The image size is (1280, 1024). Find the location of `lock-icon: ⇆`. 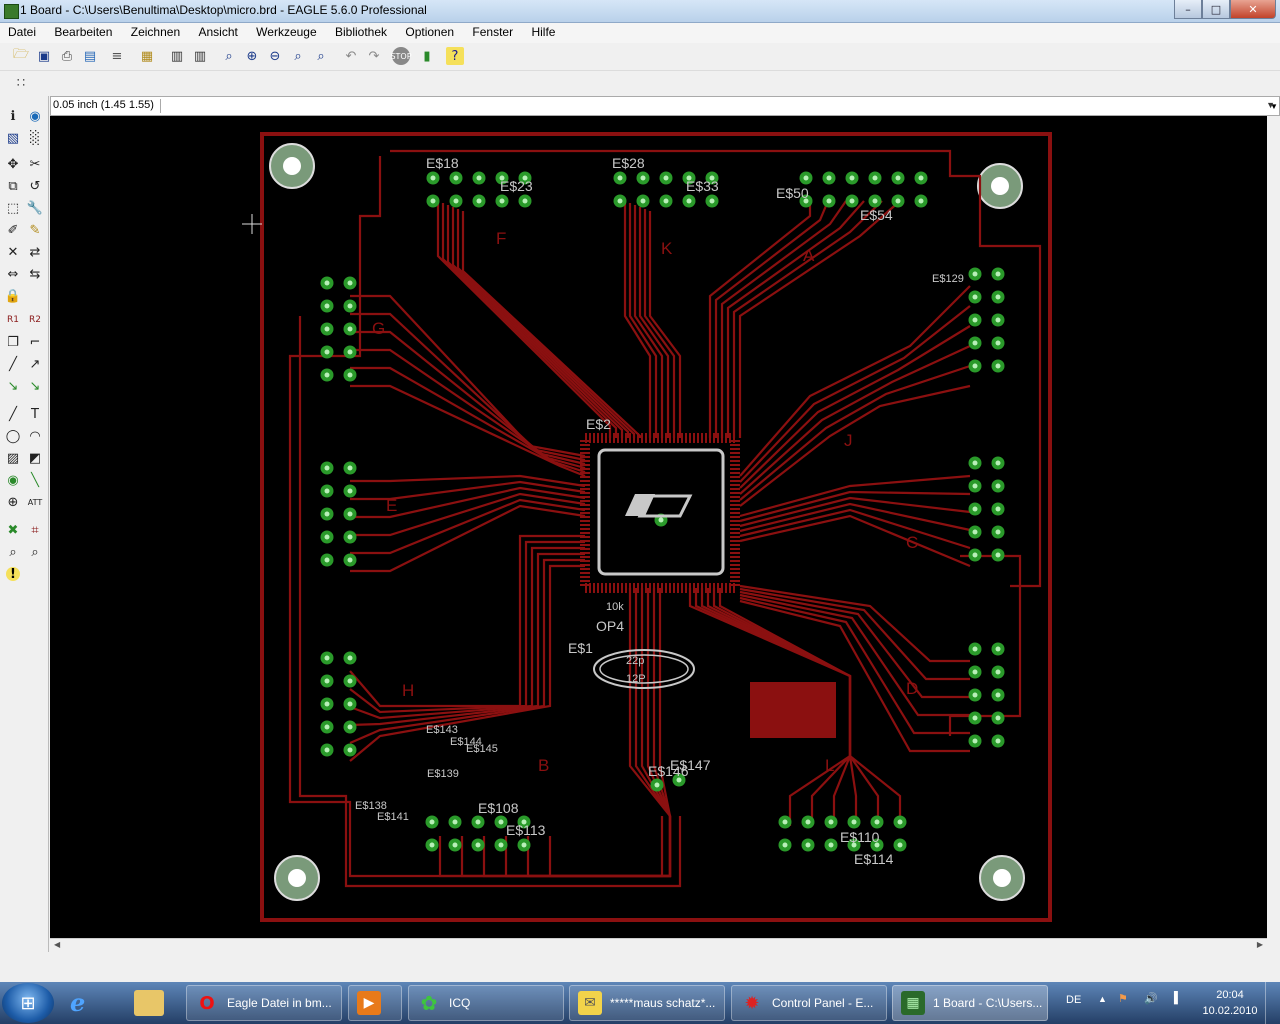

lock-icon: ⇆ is located at coordinates (35, 274).